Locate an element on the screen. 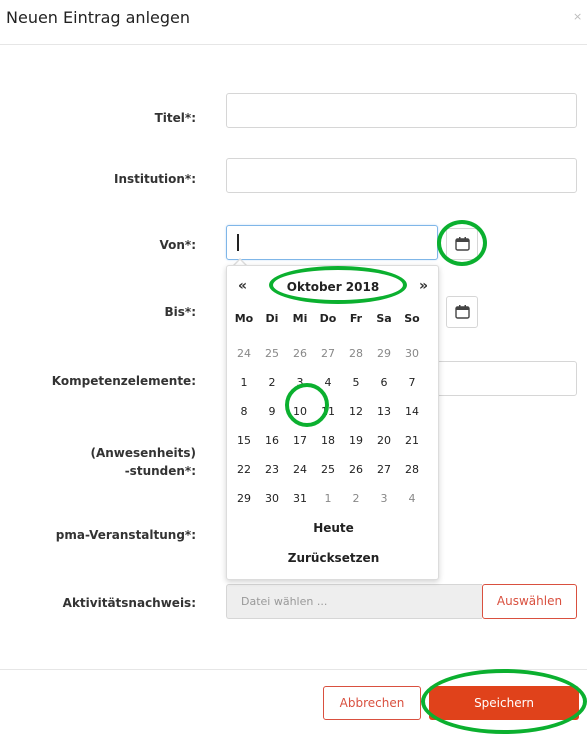 The image size is (587, 734). calendar-day: 21 is located at coordinates (412, 440).